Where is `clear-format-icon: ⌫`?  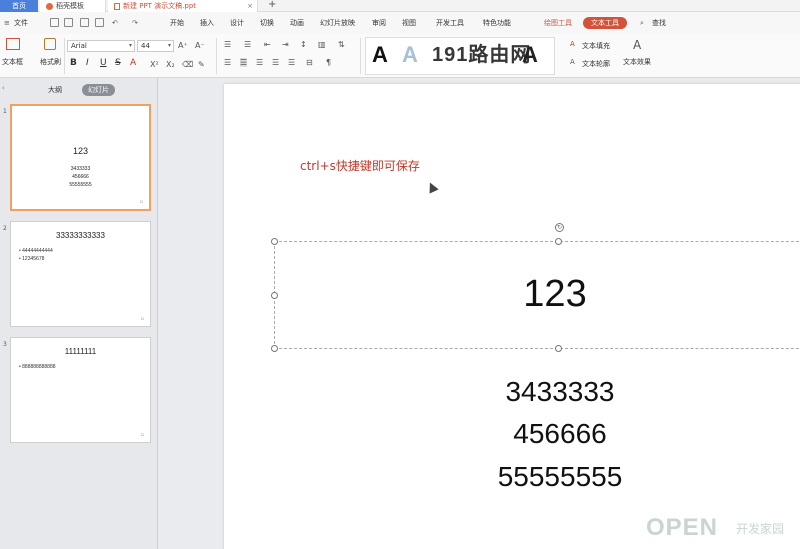 clear-format-icon: ⌫ is located at coordinates (187, 64).